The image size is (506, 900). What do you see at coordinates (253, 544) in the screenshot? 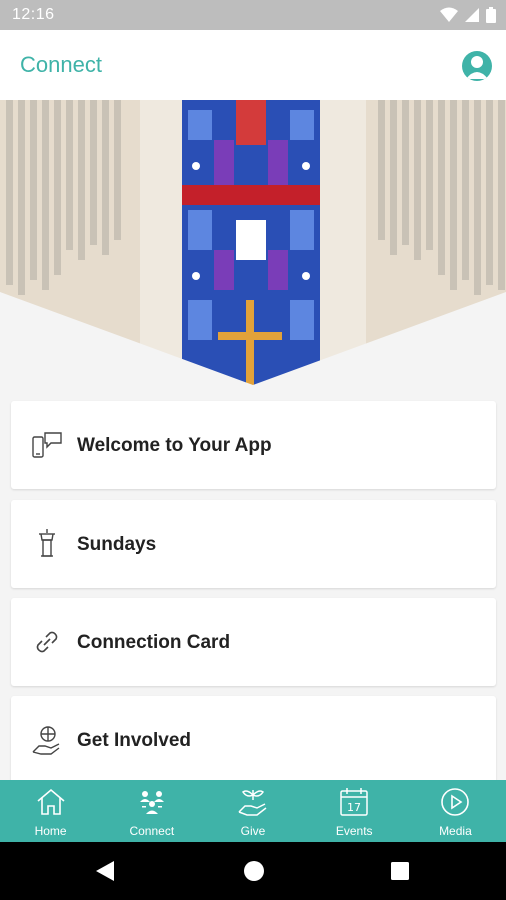
I see `card-sundays: Sundays` at bounding box center [253, 544].